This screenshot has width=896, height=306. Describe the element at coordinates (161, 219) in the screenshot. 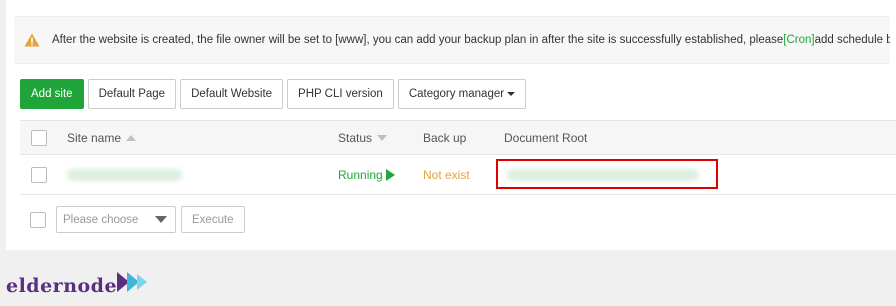

I see `chevron-down-icon` at that location.